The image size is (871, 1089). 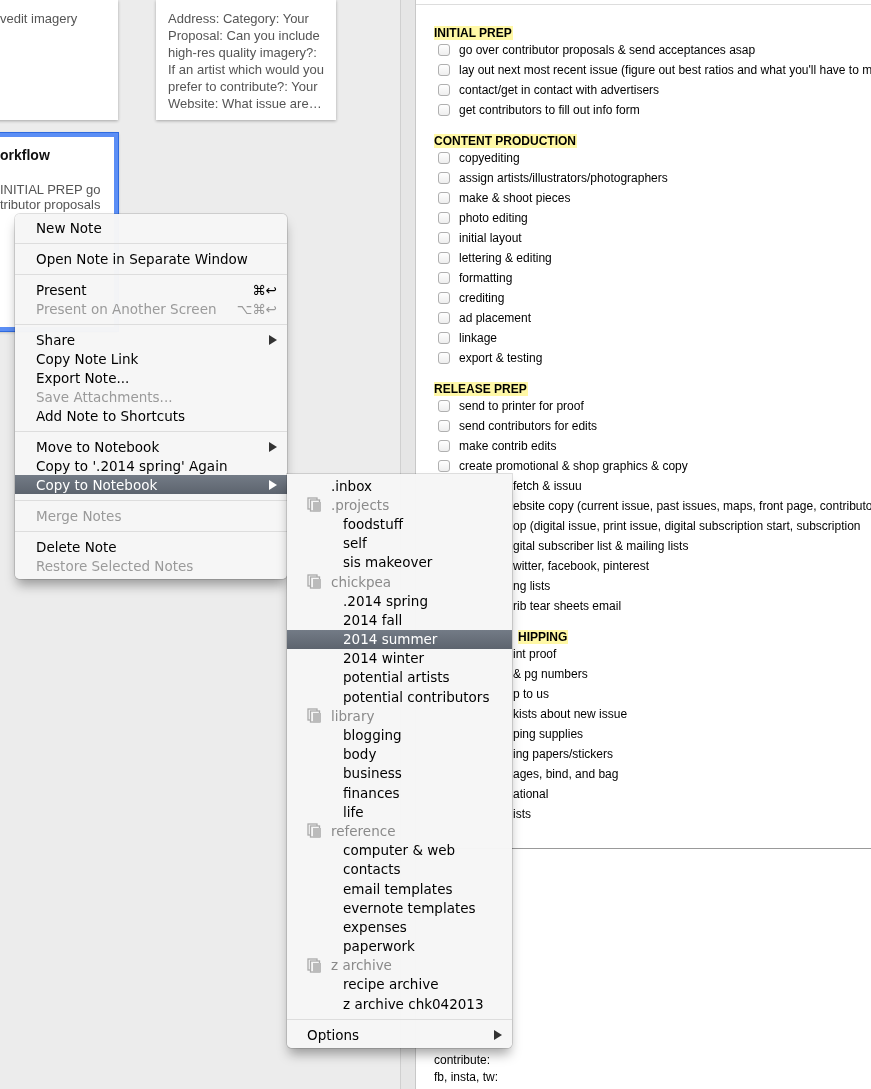 I want to click on checklist-item-text: gital subscriber list & mailing lists, so click(x=601, y=546).